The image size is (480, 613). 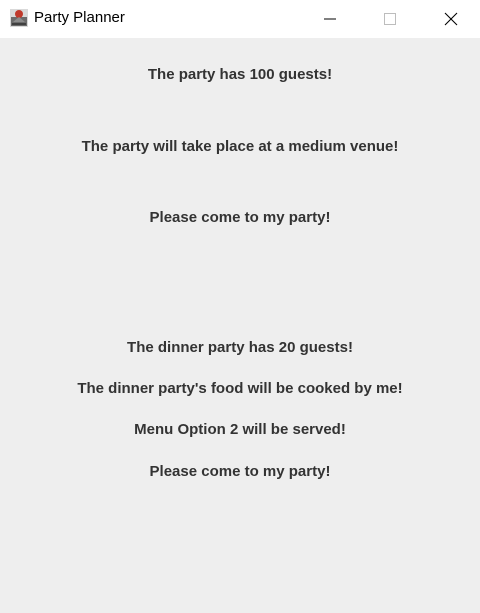 What do you see at coordinates (79, 17) in the screenshot?
I see `window-title: Party Planner` at bounding box center [79, 17].